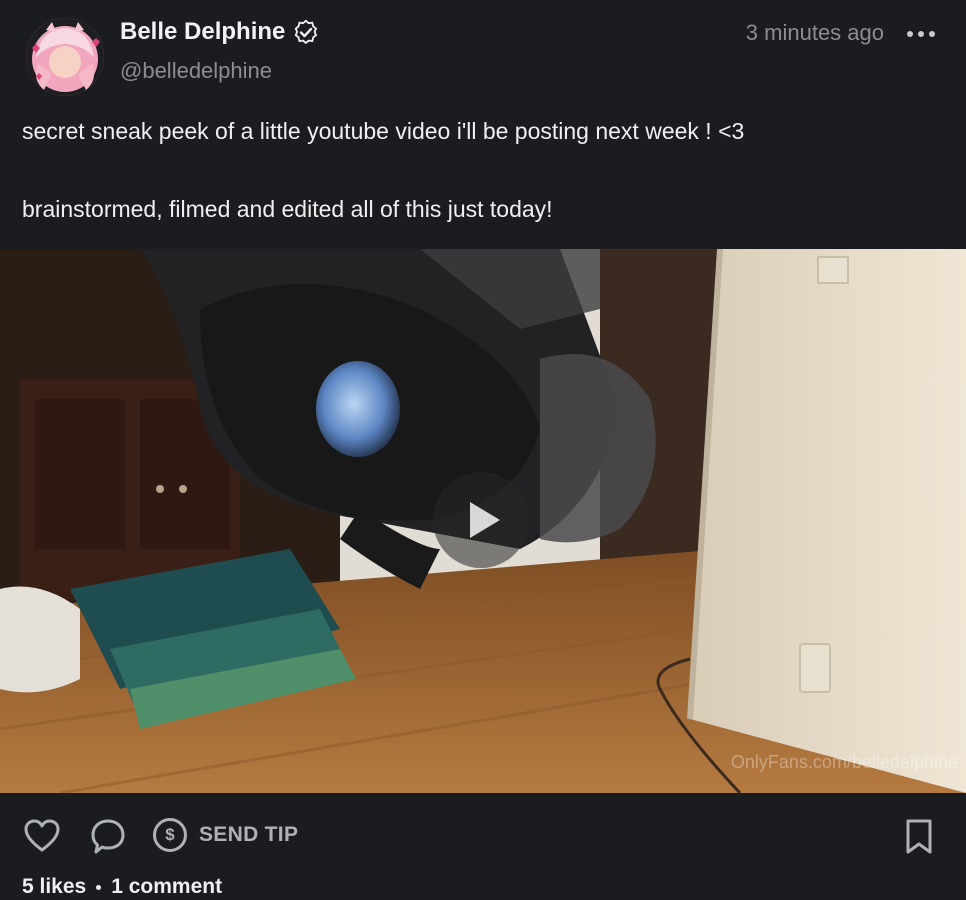  What do you see at coordinates (166, 887) in the screenshot?
I see `comments-count: 1 comment` at bounding box center [166, 887].